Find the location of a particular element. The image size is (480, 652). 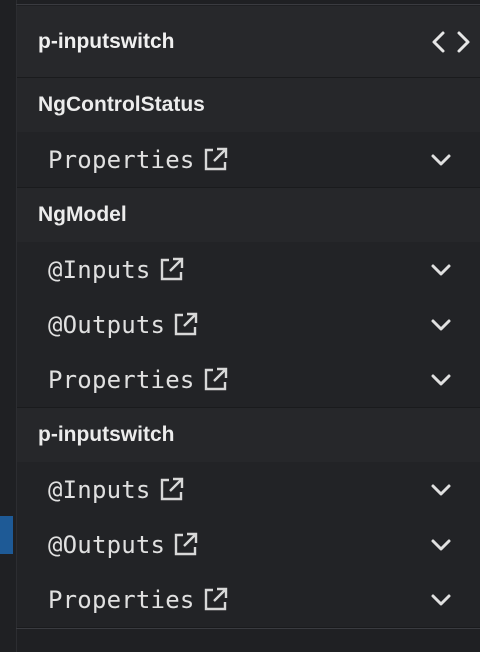

top-divider is located at coordinates (248, 4).